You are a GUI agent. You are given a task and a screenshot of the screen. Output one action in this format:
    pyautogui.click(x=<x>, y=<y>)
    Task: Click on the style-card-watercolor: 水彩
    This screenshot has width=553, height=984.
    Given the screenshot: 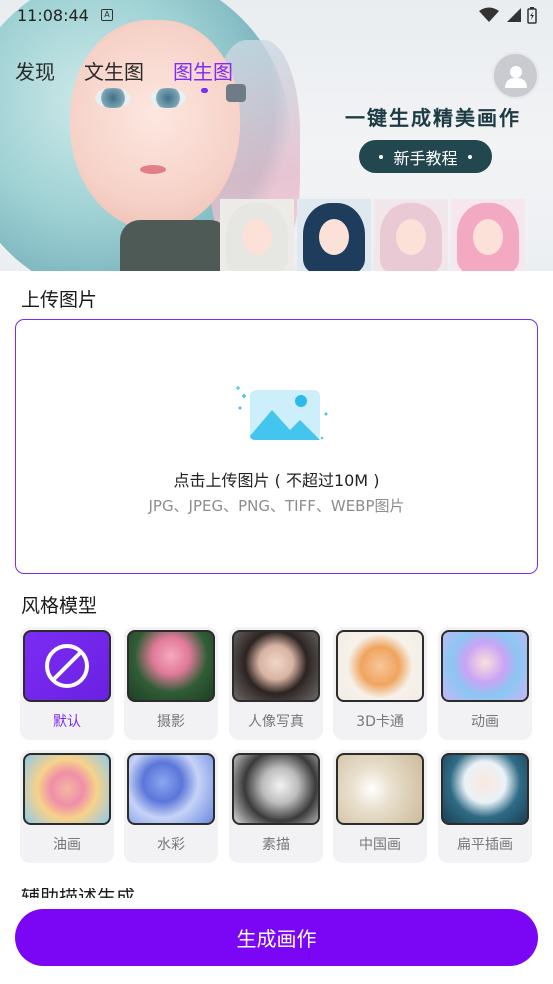 What is the action you would take?
    pyautogui.click(x=171, y=806)
    